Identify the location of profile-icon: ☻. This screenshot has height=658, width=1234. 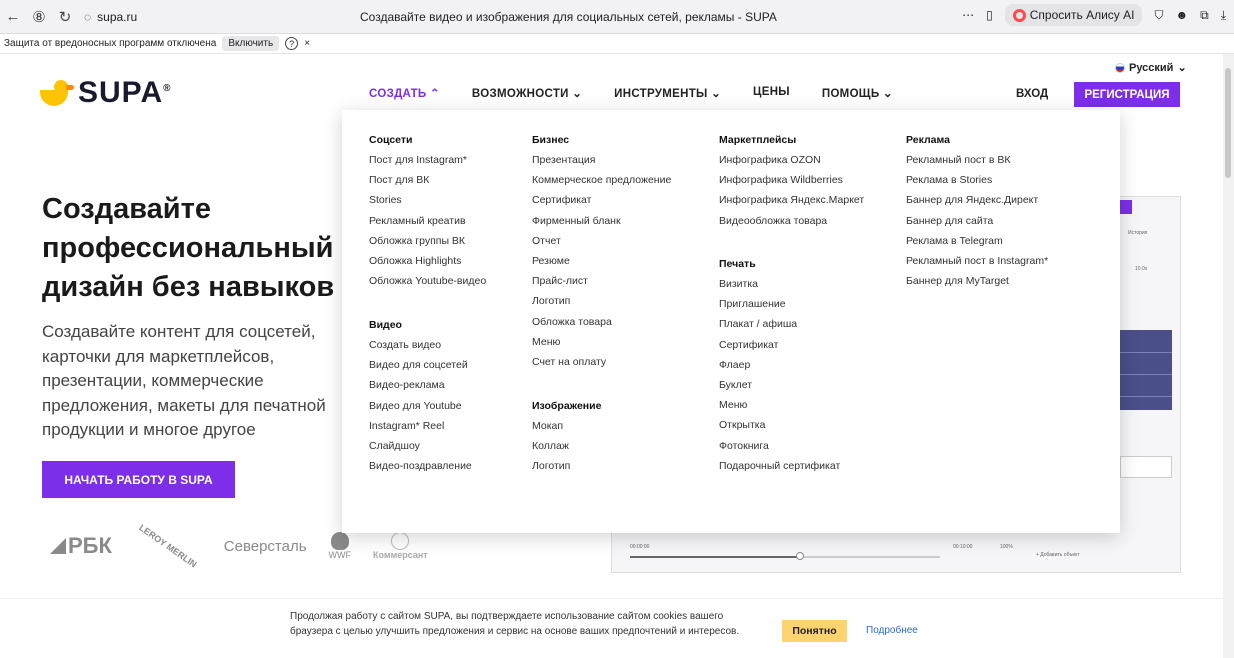
(1181, 15).